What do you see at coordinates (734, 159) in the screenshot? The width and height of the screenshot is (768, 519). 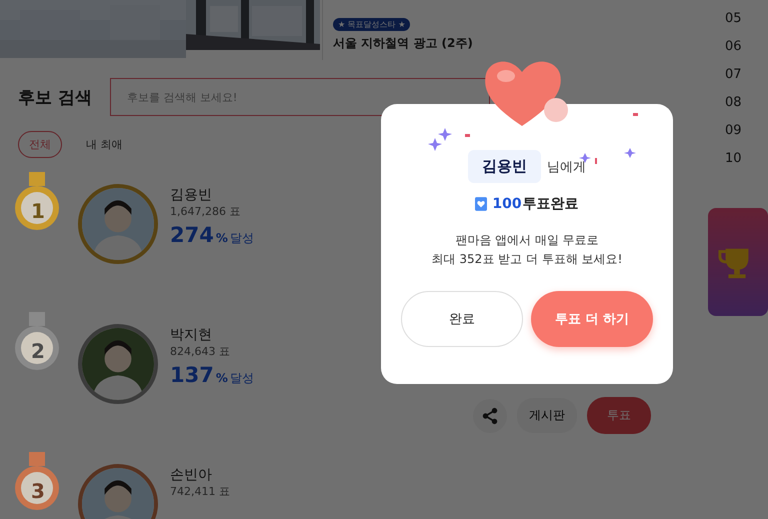 I see `rank-number: 10` at bounding box center [734, 159].